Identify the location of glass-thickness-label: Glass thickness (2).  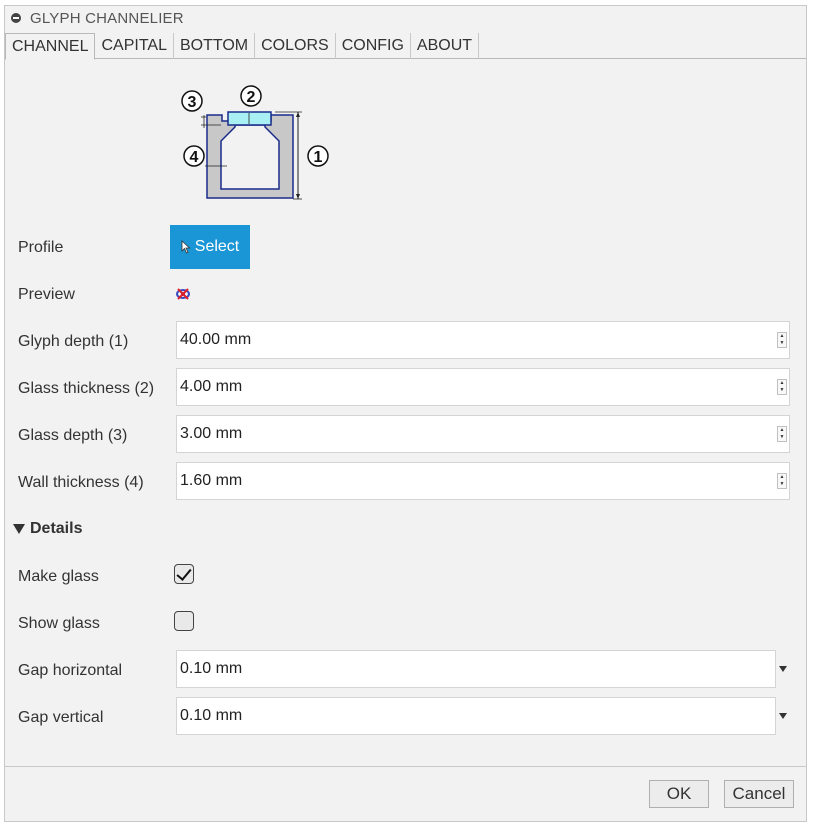
(86, 388).